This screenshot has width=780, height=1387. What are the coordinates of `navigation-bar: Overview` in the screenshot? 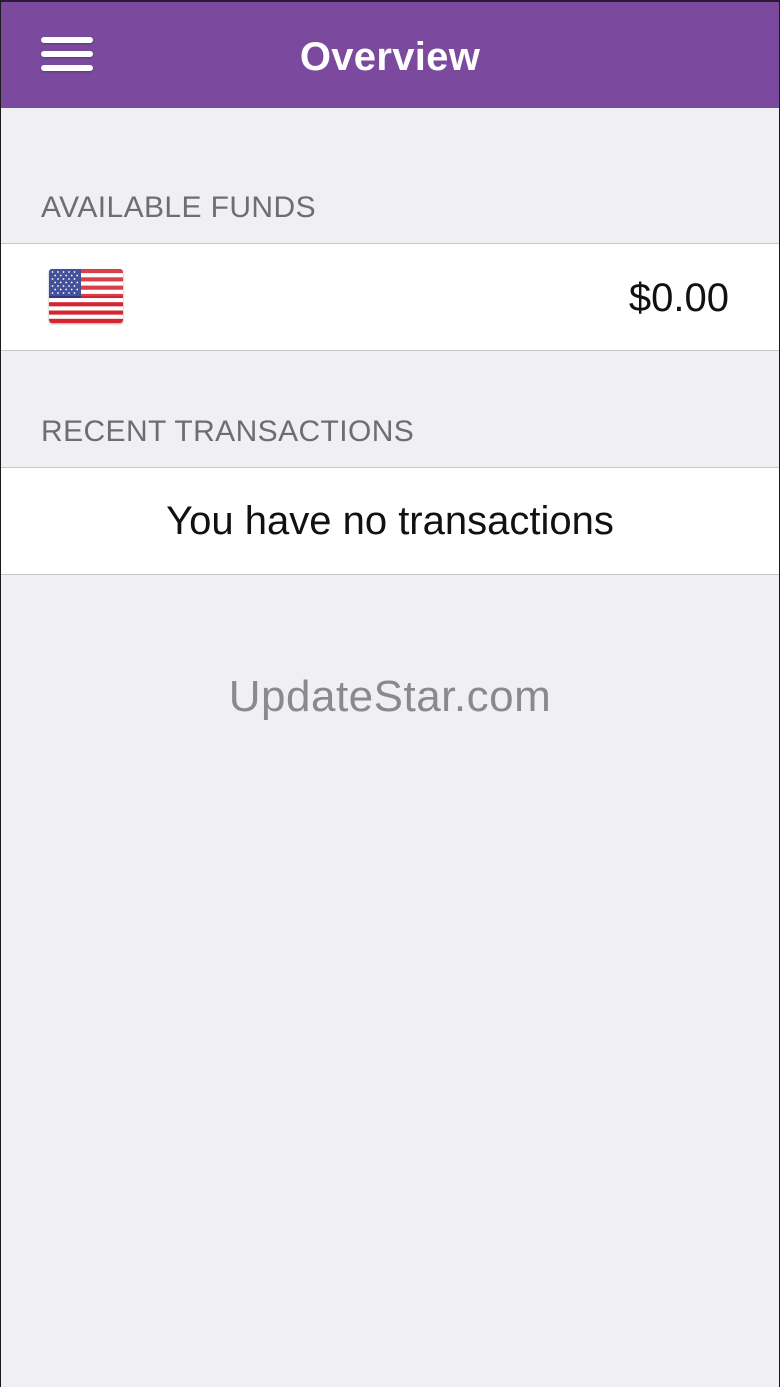 It's located at (390, 54).